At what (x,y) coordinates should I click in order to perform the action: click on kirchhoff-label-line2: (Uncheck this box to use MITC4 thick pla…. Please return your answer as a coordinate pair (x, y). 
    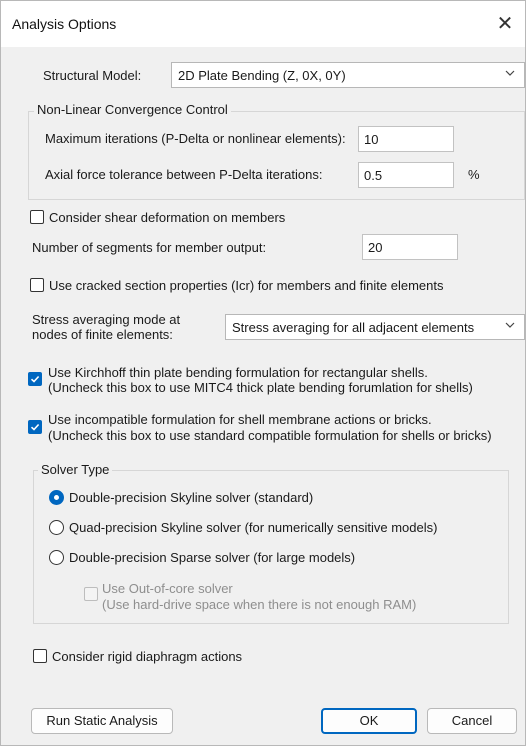
    Looking at the image, I should click on (260, 387).